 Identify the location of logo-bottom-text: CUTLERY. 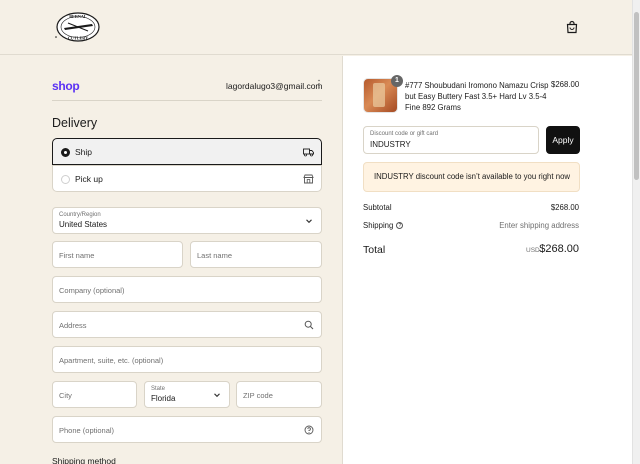
(78, 38).